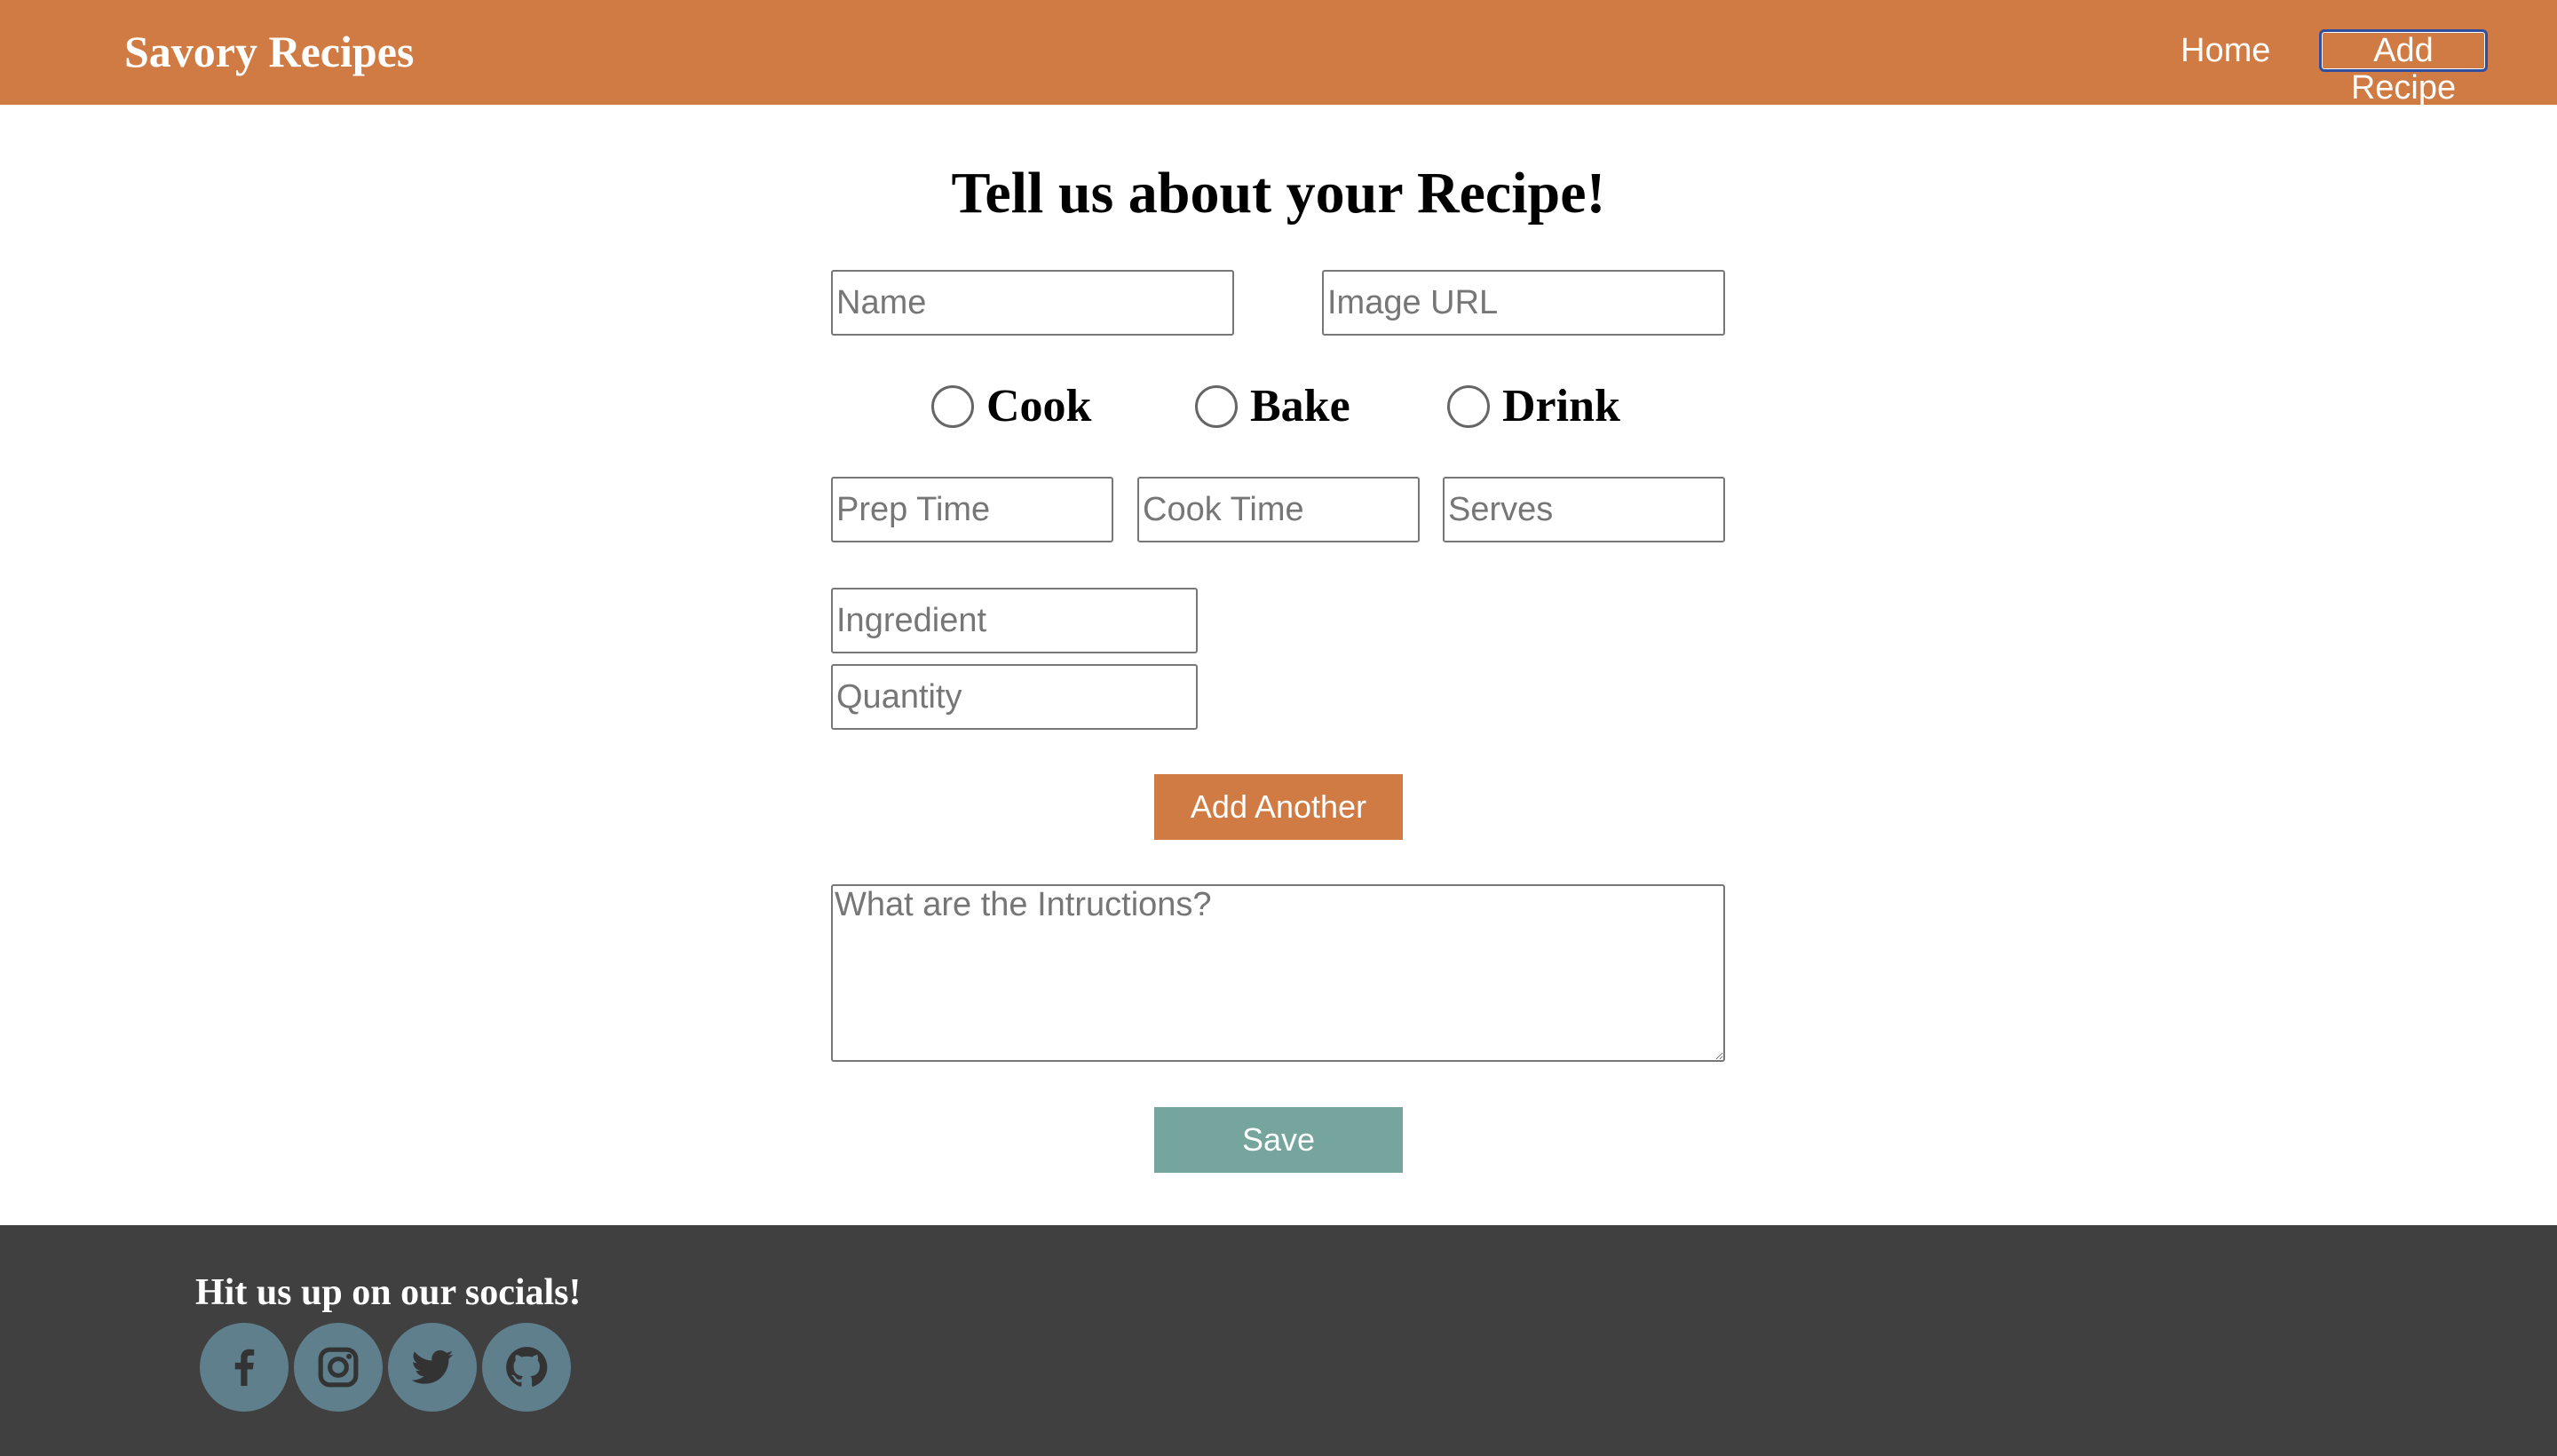  Describe the element at coordinates (1014, 620) in the screenshot. I see `ingredient-input` at that location.